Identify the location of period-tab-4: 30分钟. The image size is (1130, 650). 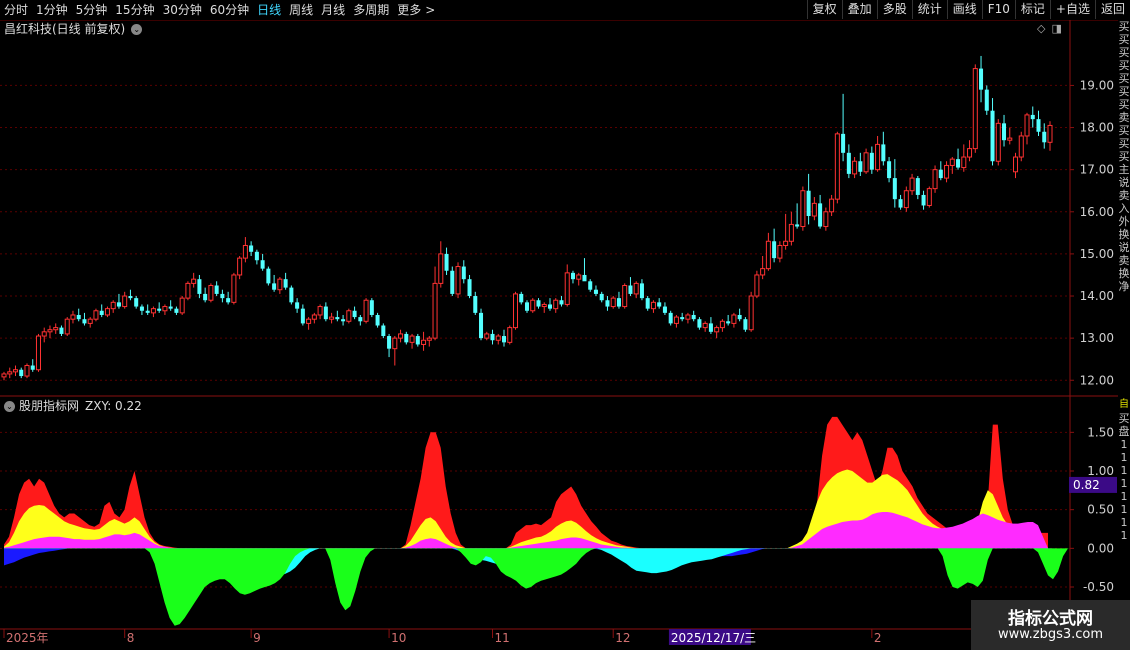
(182, 10).